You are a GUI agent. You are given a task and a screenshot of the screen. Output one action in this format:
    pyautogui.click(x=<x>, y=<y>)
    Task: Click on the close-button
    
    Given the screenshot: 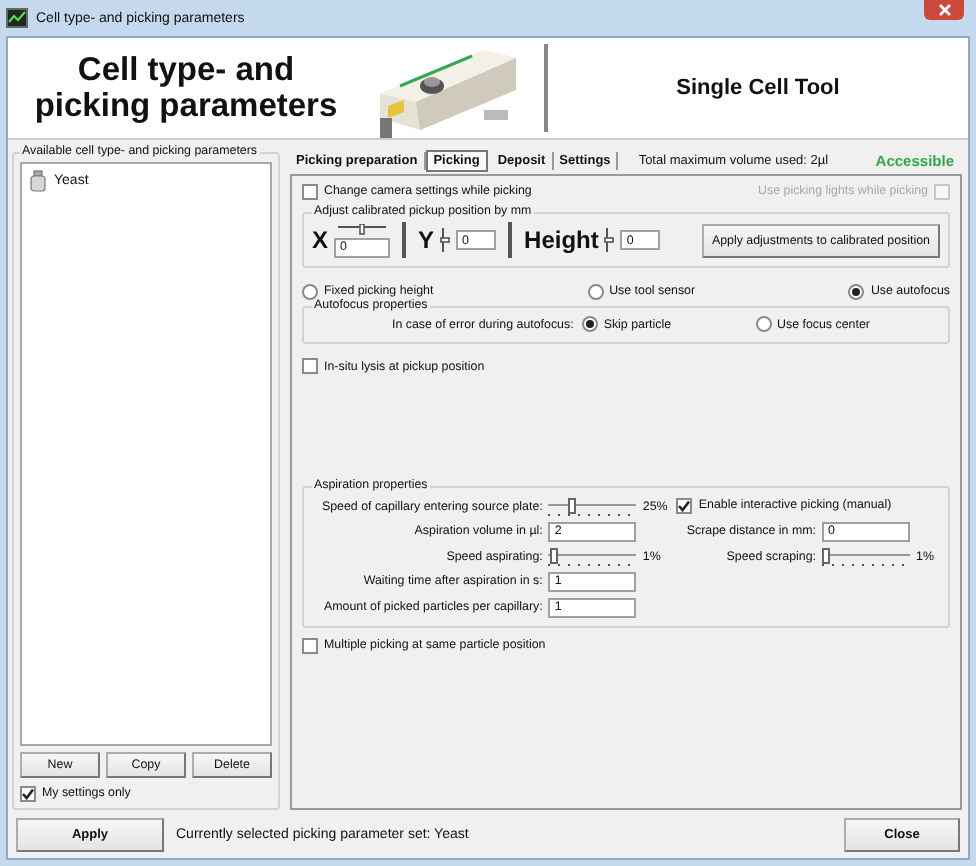 What is the action you would take?
    pyautogui.click(x=944, y=10)
    